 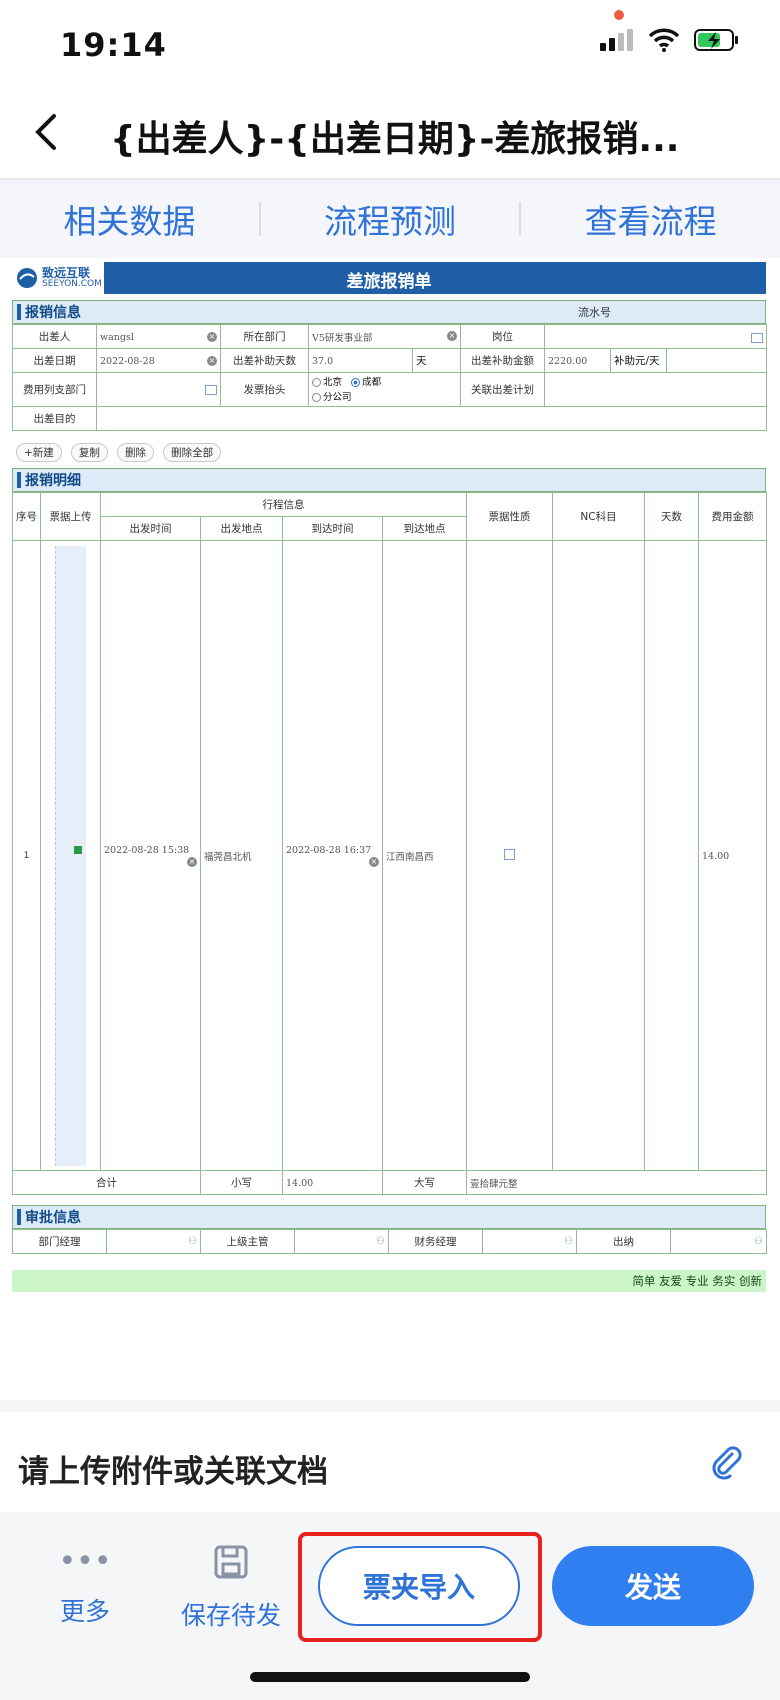 I want to click on paperclip-icon, so click(x=726, y=1462).